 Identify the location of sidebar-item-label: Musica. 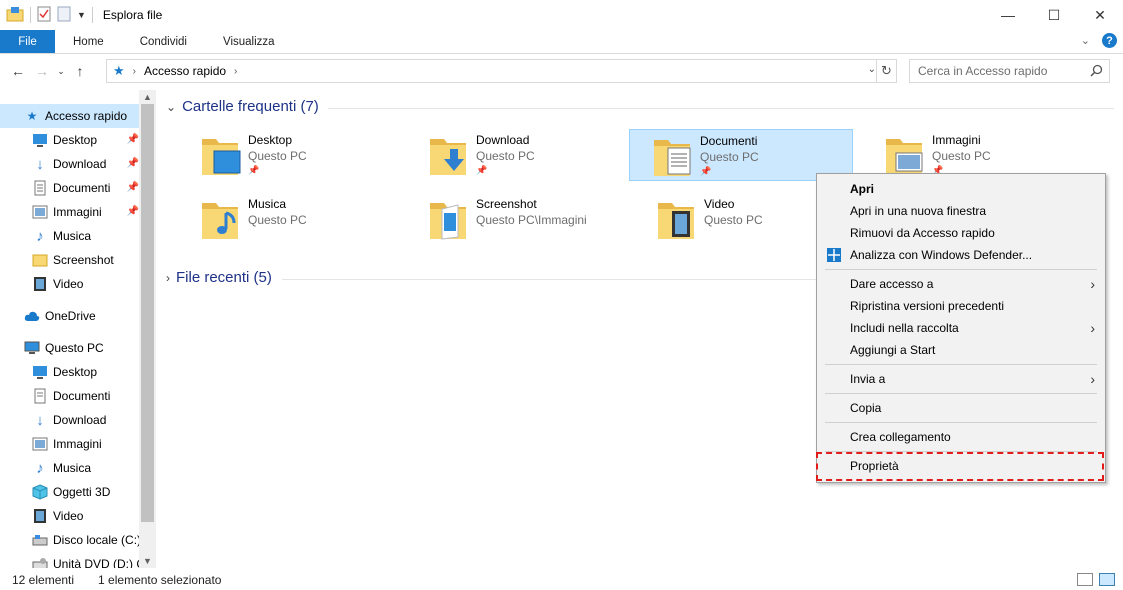
(72, 468).